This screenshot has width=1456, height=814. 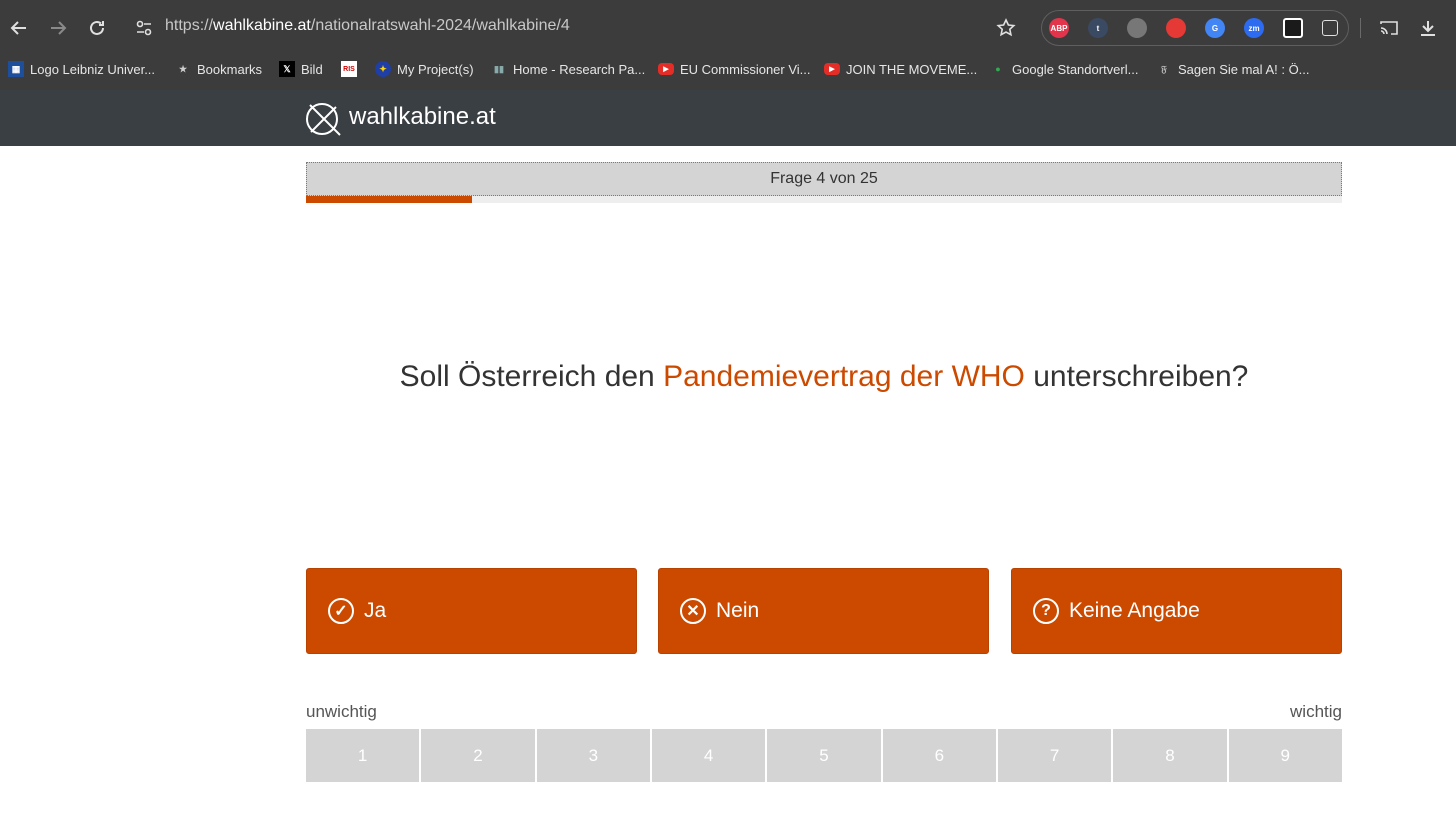 What do you see at coordinates (844, 376) in the screenshot?
I see `question-highlight: Pandemievertrag der WHO` at bounding box center [844, 376].